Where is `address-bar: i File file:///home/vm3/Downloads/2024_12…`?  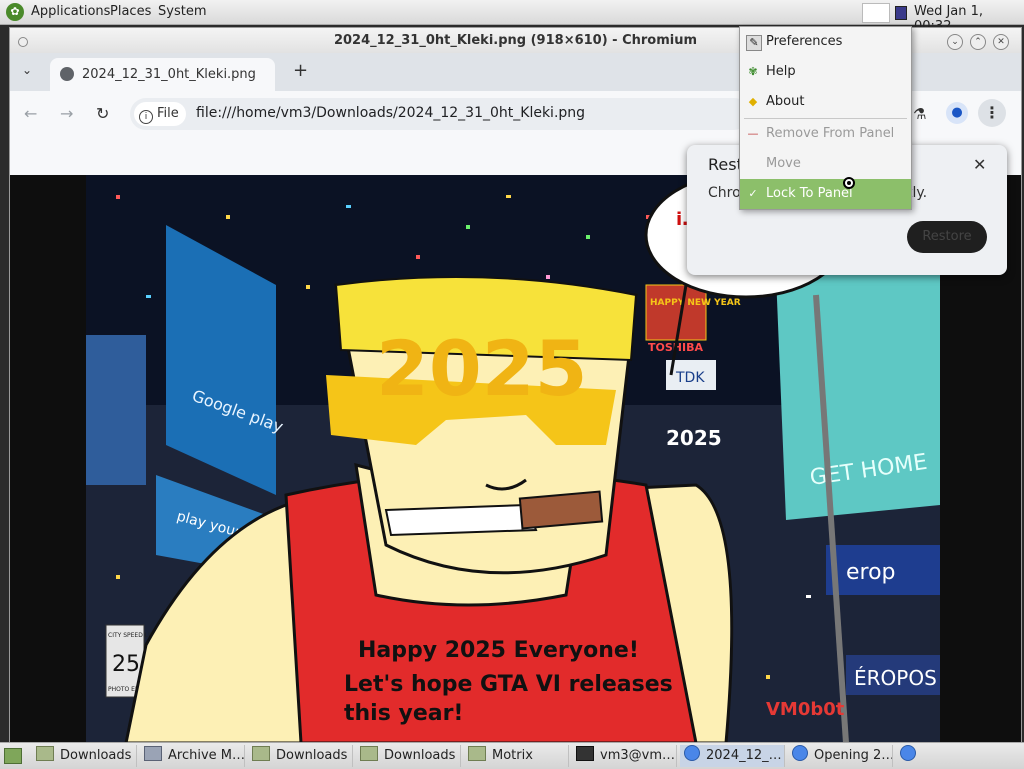 address-bar: i File file:///home/vm3/Downloads/2024_12… is located at coordinates (440, 114).